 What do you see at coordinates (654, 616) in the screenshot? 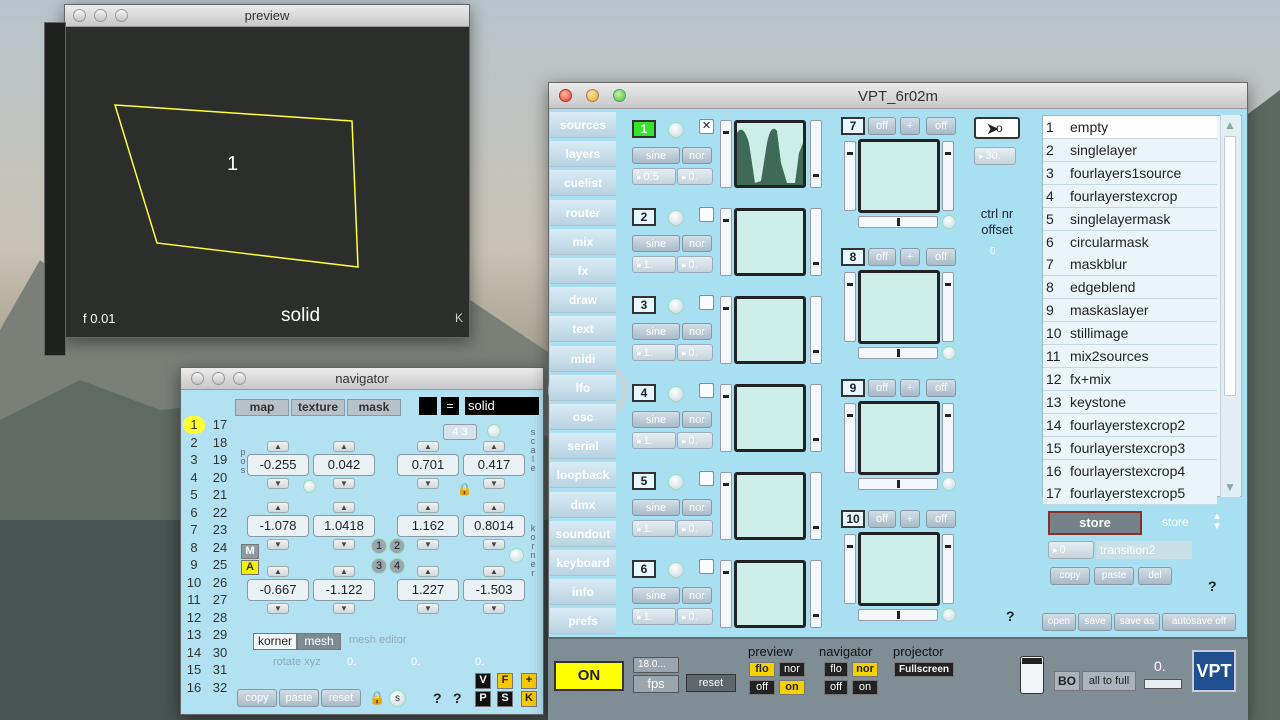
I see `layer-6-rate: 1.` at bounding box center [654, 616].